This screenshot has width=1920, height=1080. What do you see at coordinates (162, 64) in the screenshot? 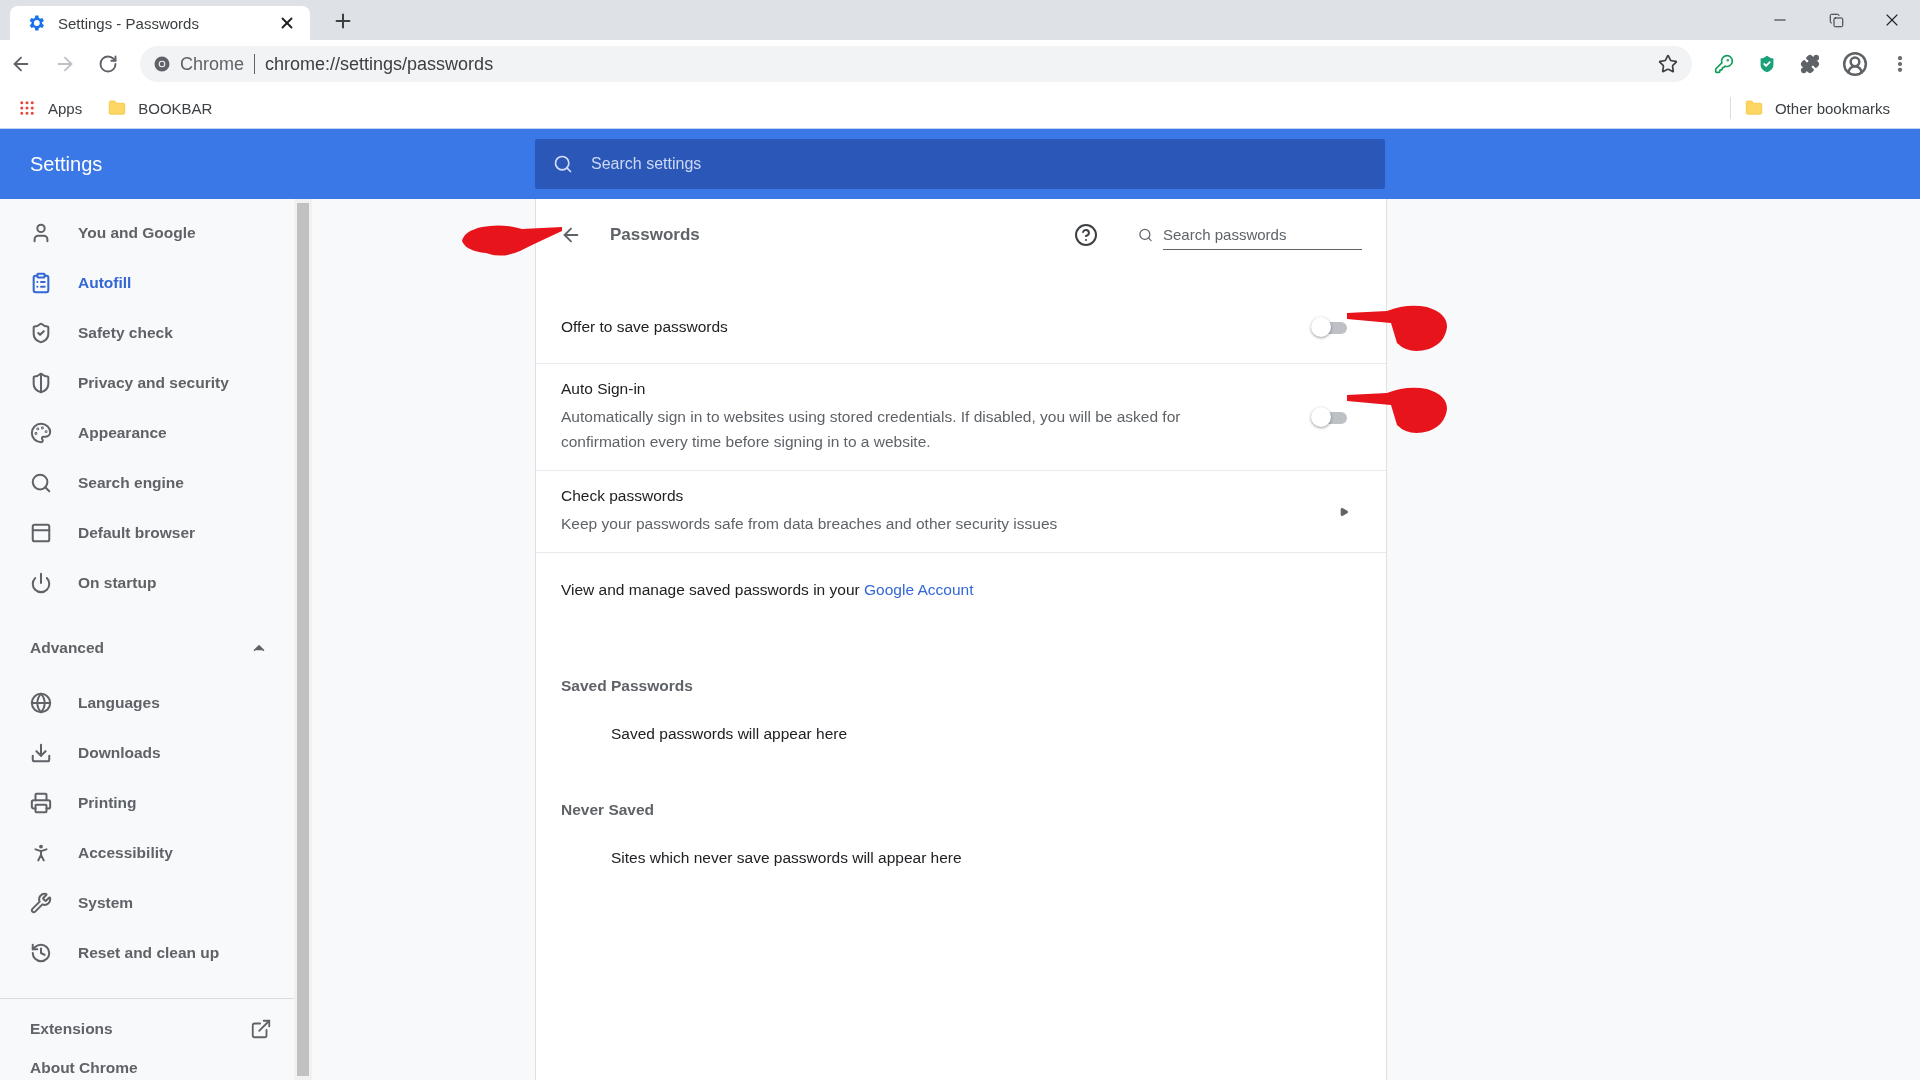
I see `chrome-logo-icon` at bounding box center [162, 64].